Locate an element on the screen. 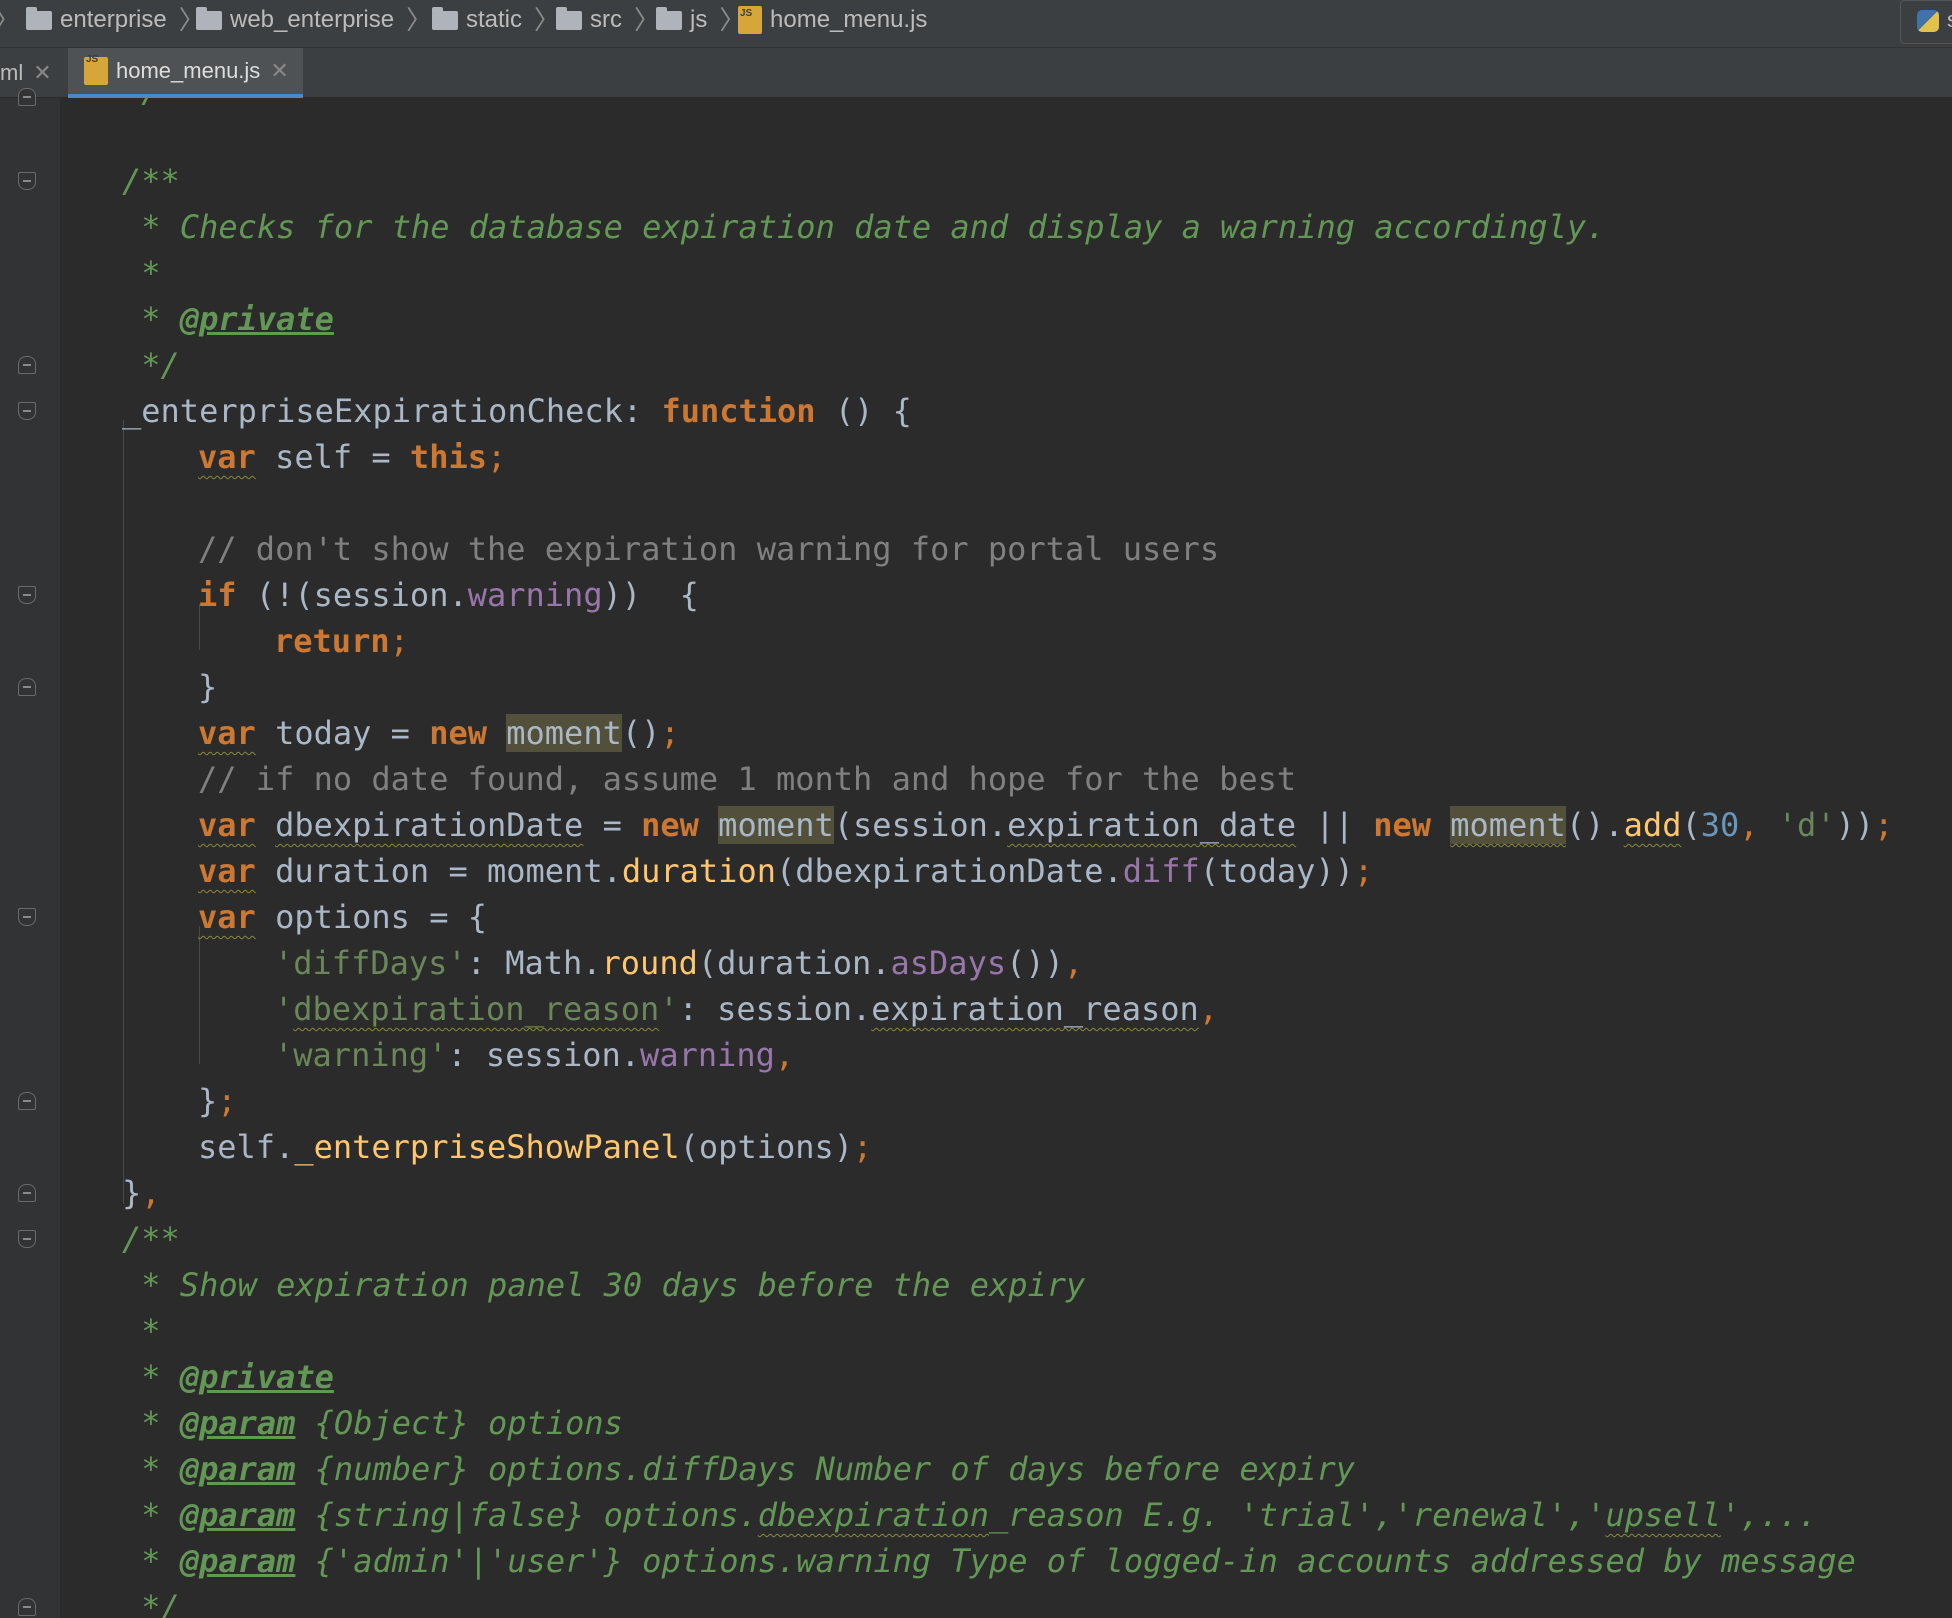  code-token: (). is located at coordinates (1594, 825).